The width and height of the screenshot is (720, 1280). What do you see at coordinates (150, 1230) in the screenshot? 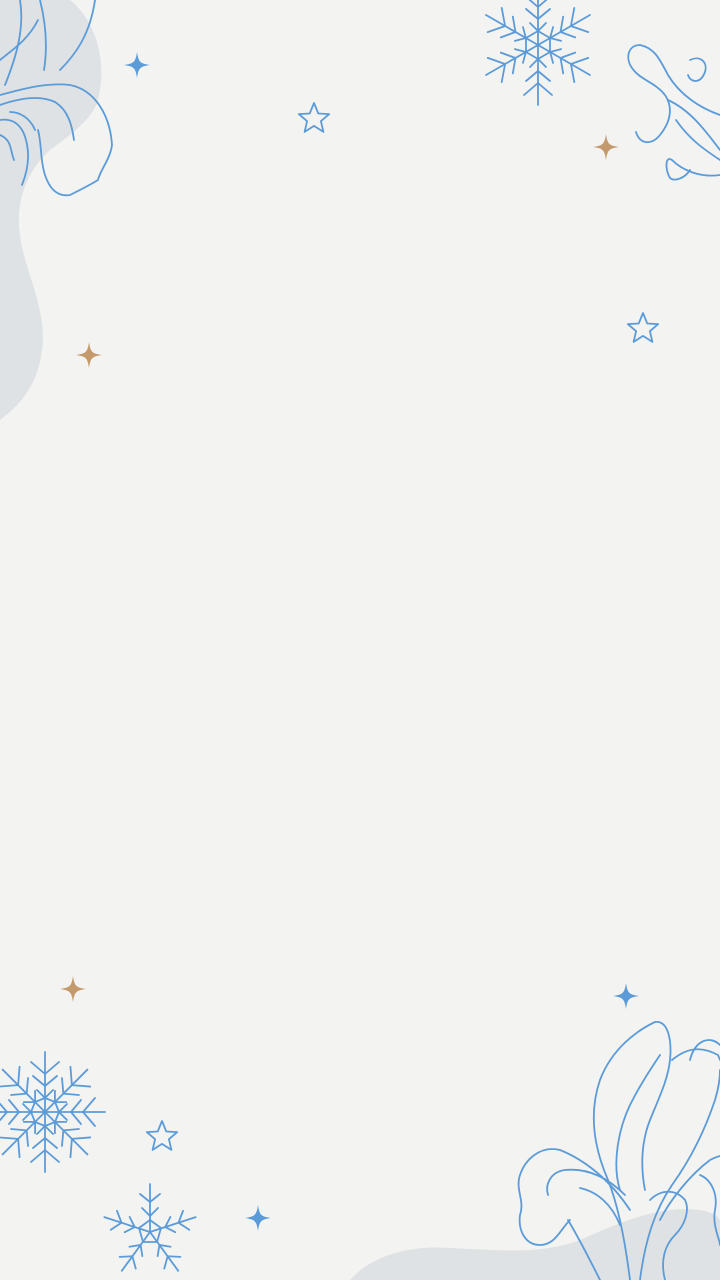
I see `snowflake-icon-bottom` at bounding box center [150, 1230].